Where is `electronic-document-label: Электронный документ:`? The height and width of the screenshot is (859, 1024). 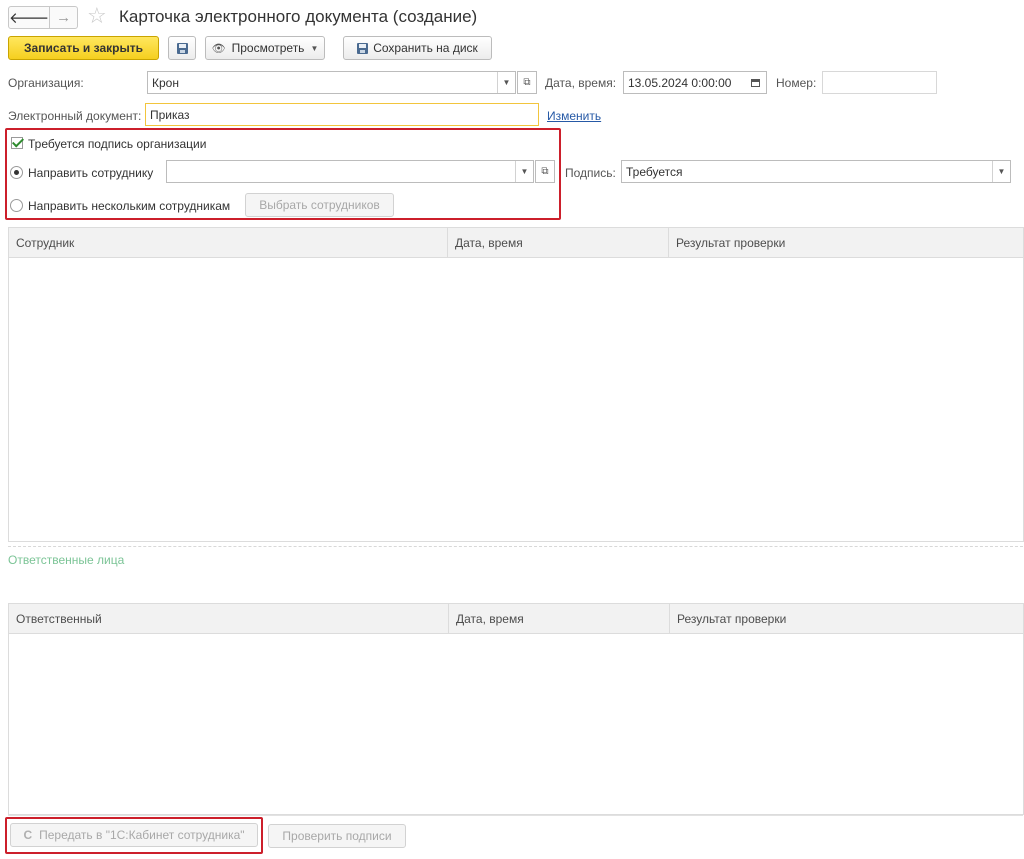 electronic-document-label: Электронный документ: is located at coordinates (75, 116).